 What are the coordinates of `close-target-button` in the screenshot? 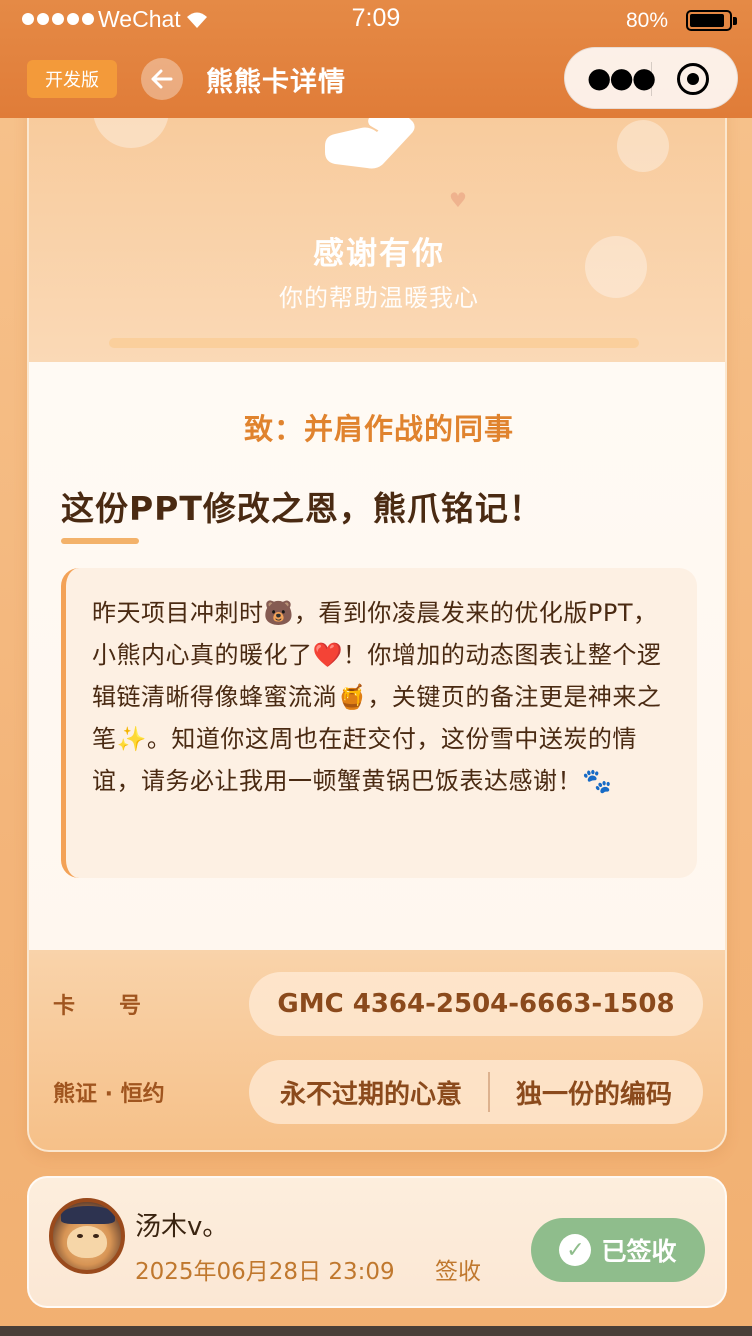 It's located at (693, 79).